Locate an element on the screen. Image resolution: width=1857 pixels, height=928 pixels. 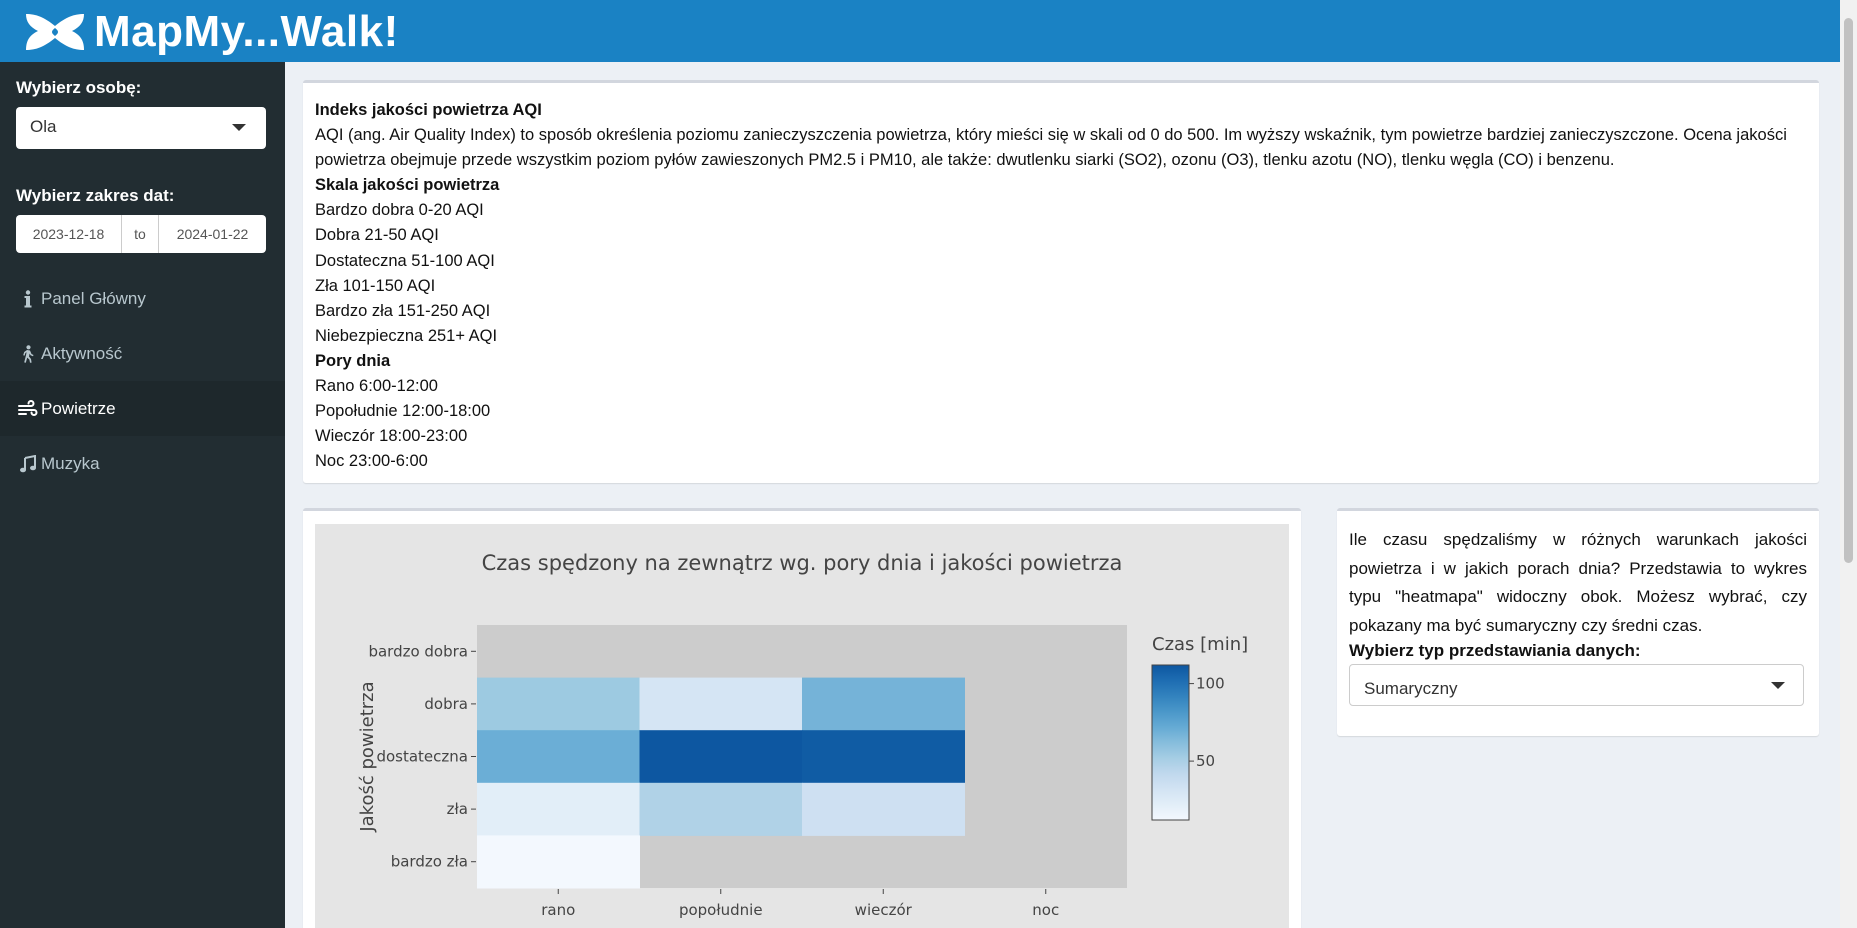
colorbar-tick-label: 50 is located at coordinates (1205, 761).